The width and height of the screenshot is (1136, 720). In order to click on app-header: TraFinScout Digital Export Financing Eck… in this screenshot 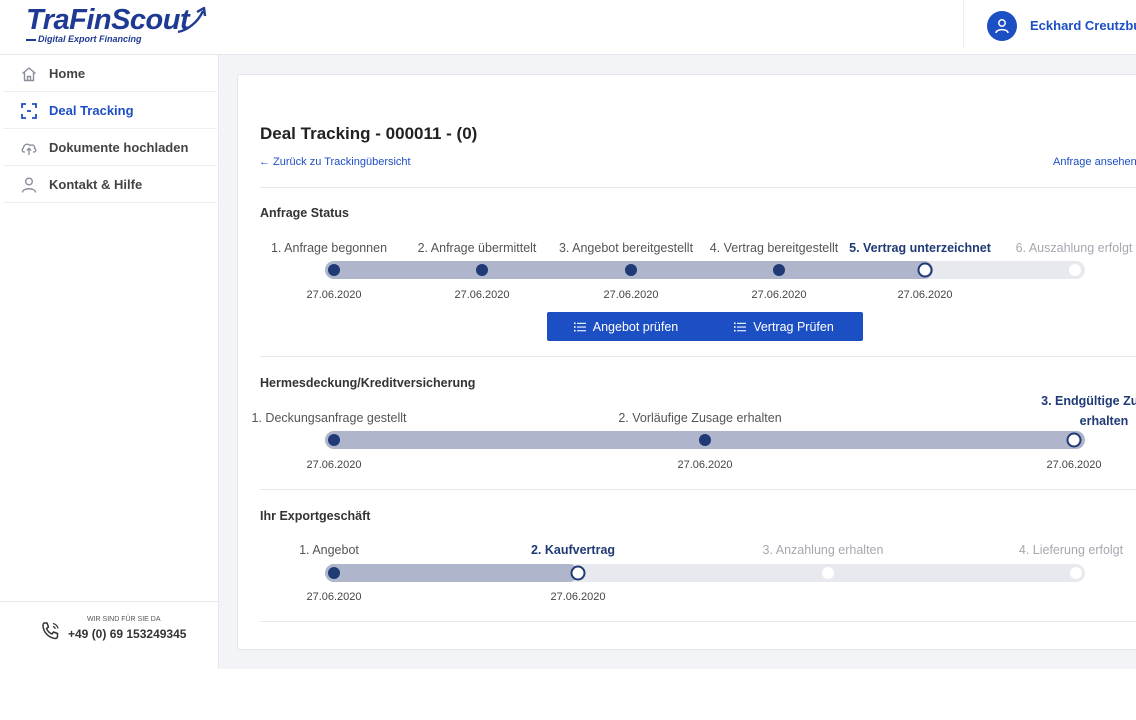, I will do `click(568, 27)`.